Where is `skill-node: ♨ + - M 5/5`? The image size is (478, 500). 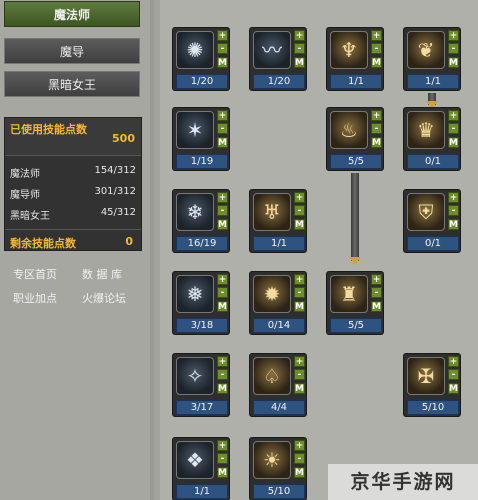 skill-node: ♨ + - M 5/5 is located at coordinates (355, 139).